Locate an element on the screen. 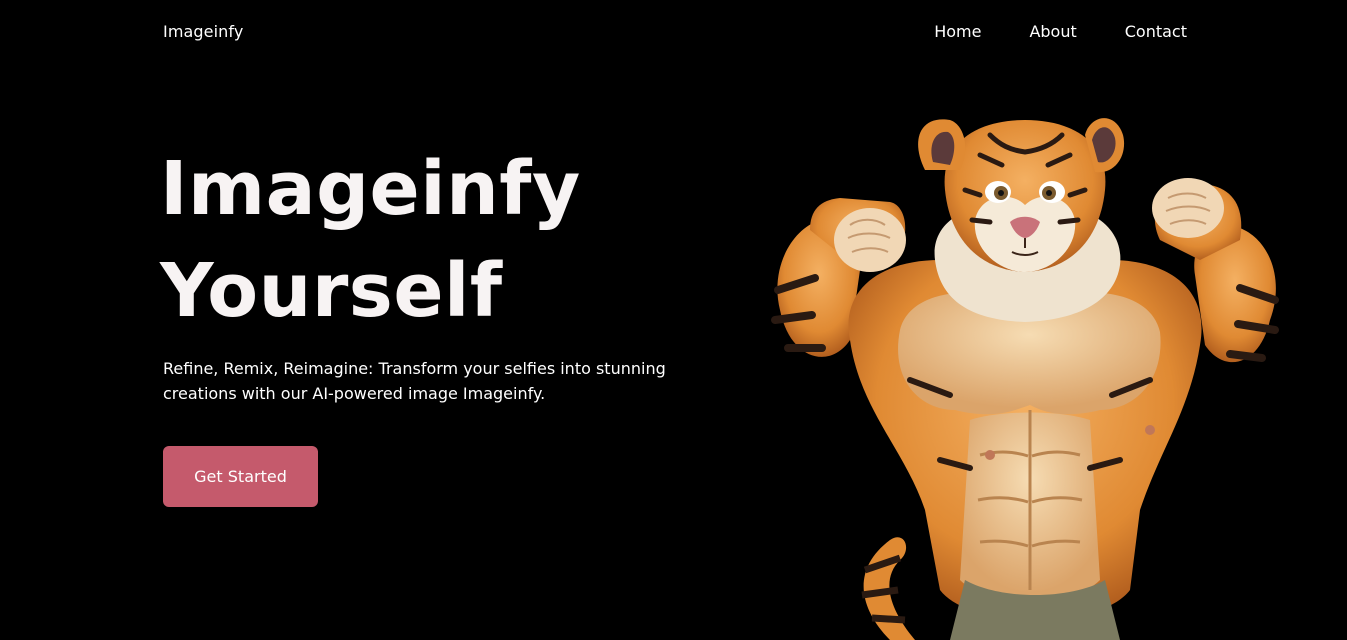 This screenshot has height=640, width=1347. nav-links: Home About Contact is located at coordinates (1060, 31).